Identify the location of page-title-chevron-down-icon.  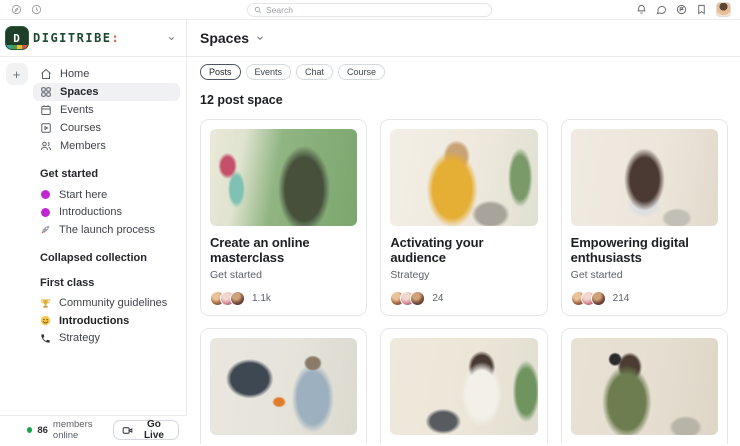
(260, 38).